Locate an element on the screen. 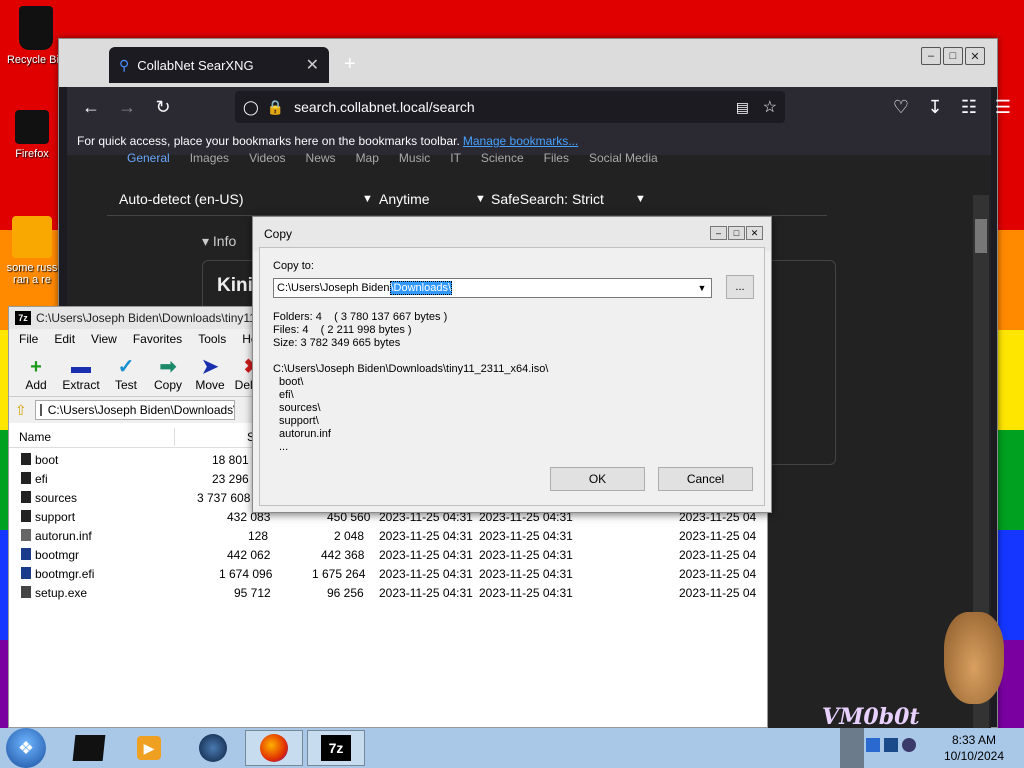  back-icon: ← is located at coordinates (91, 107).